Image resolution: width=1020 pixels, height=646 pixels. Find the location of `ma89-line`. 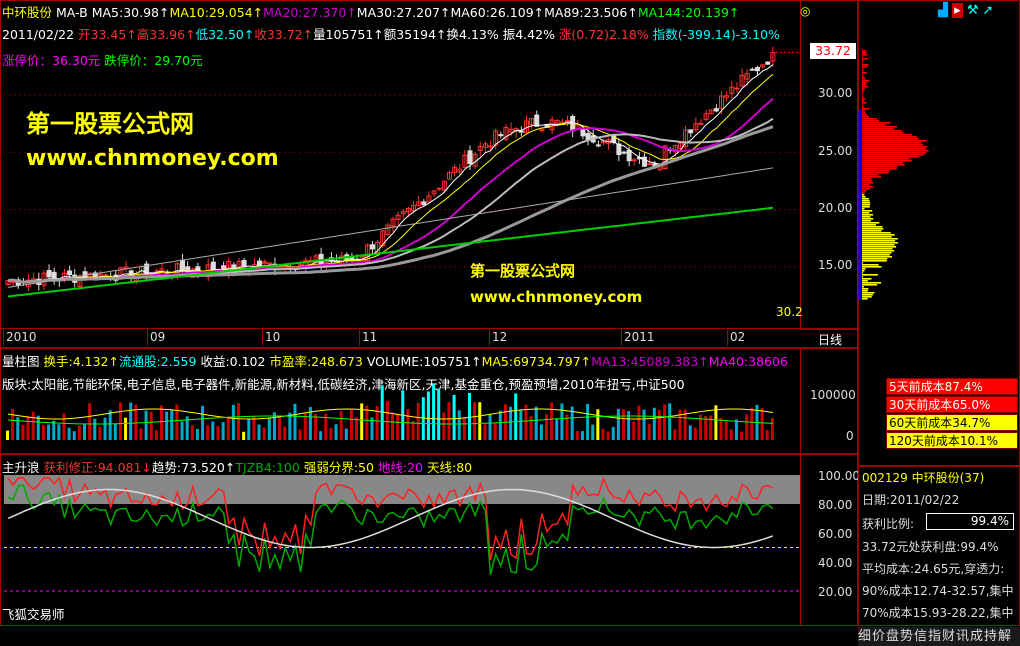

ma89-line is located at coordinates (390, 227).